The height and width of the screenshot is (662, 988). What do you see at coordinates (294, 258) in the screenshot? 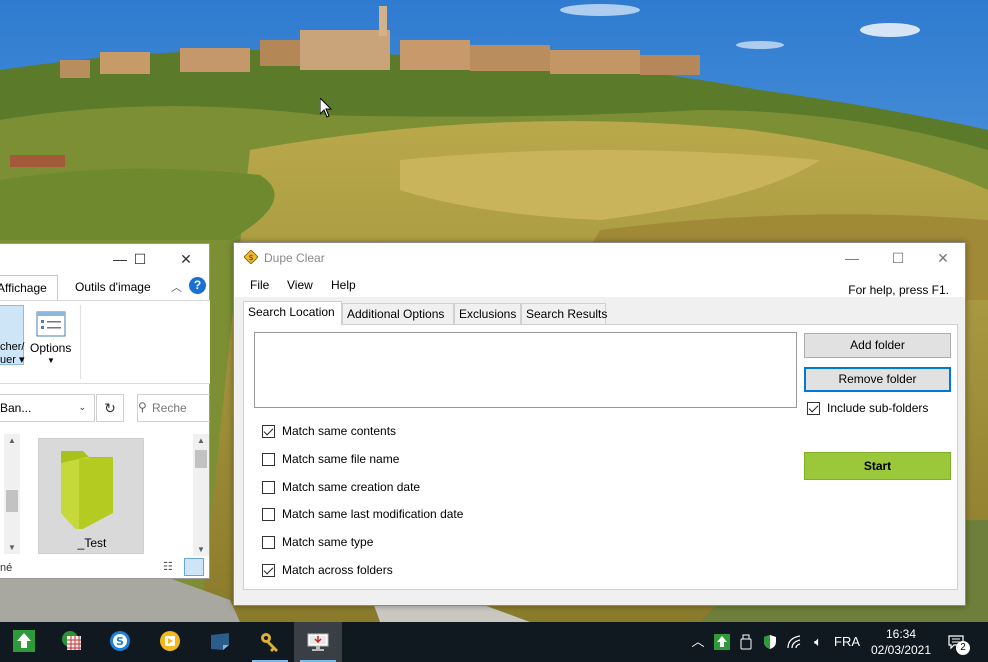
I see `window-title: Dupe Clear` at bounding box center [294, 258].